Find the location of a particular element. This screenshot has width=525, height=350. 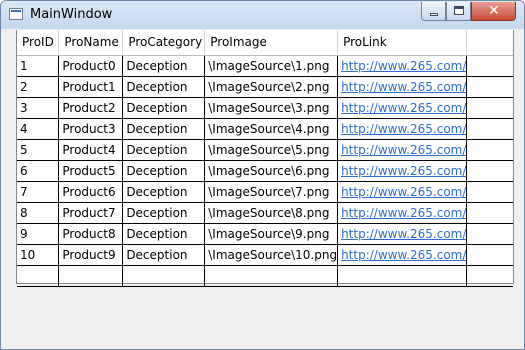

column-header-procategory: ProCategory is located at coordinates (164, 43).